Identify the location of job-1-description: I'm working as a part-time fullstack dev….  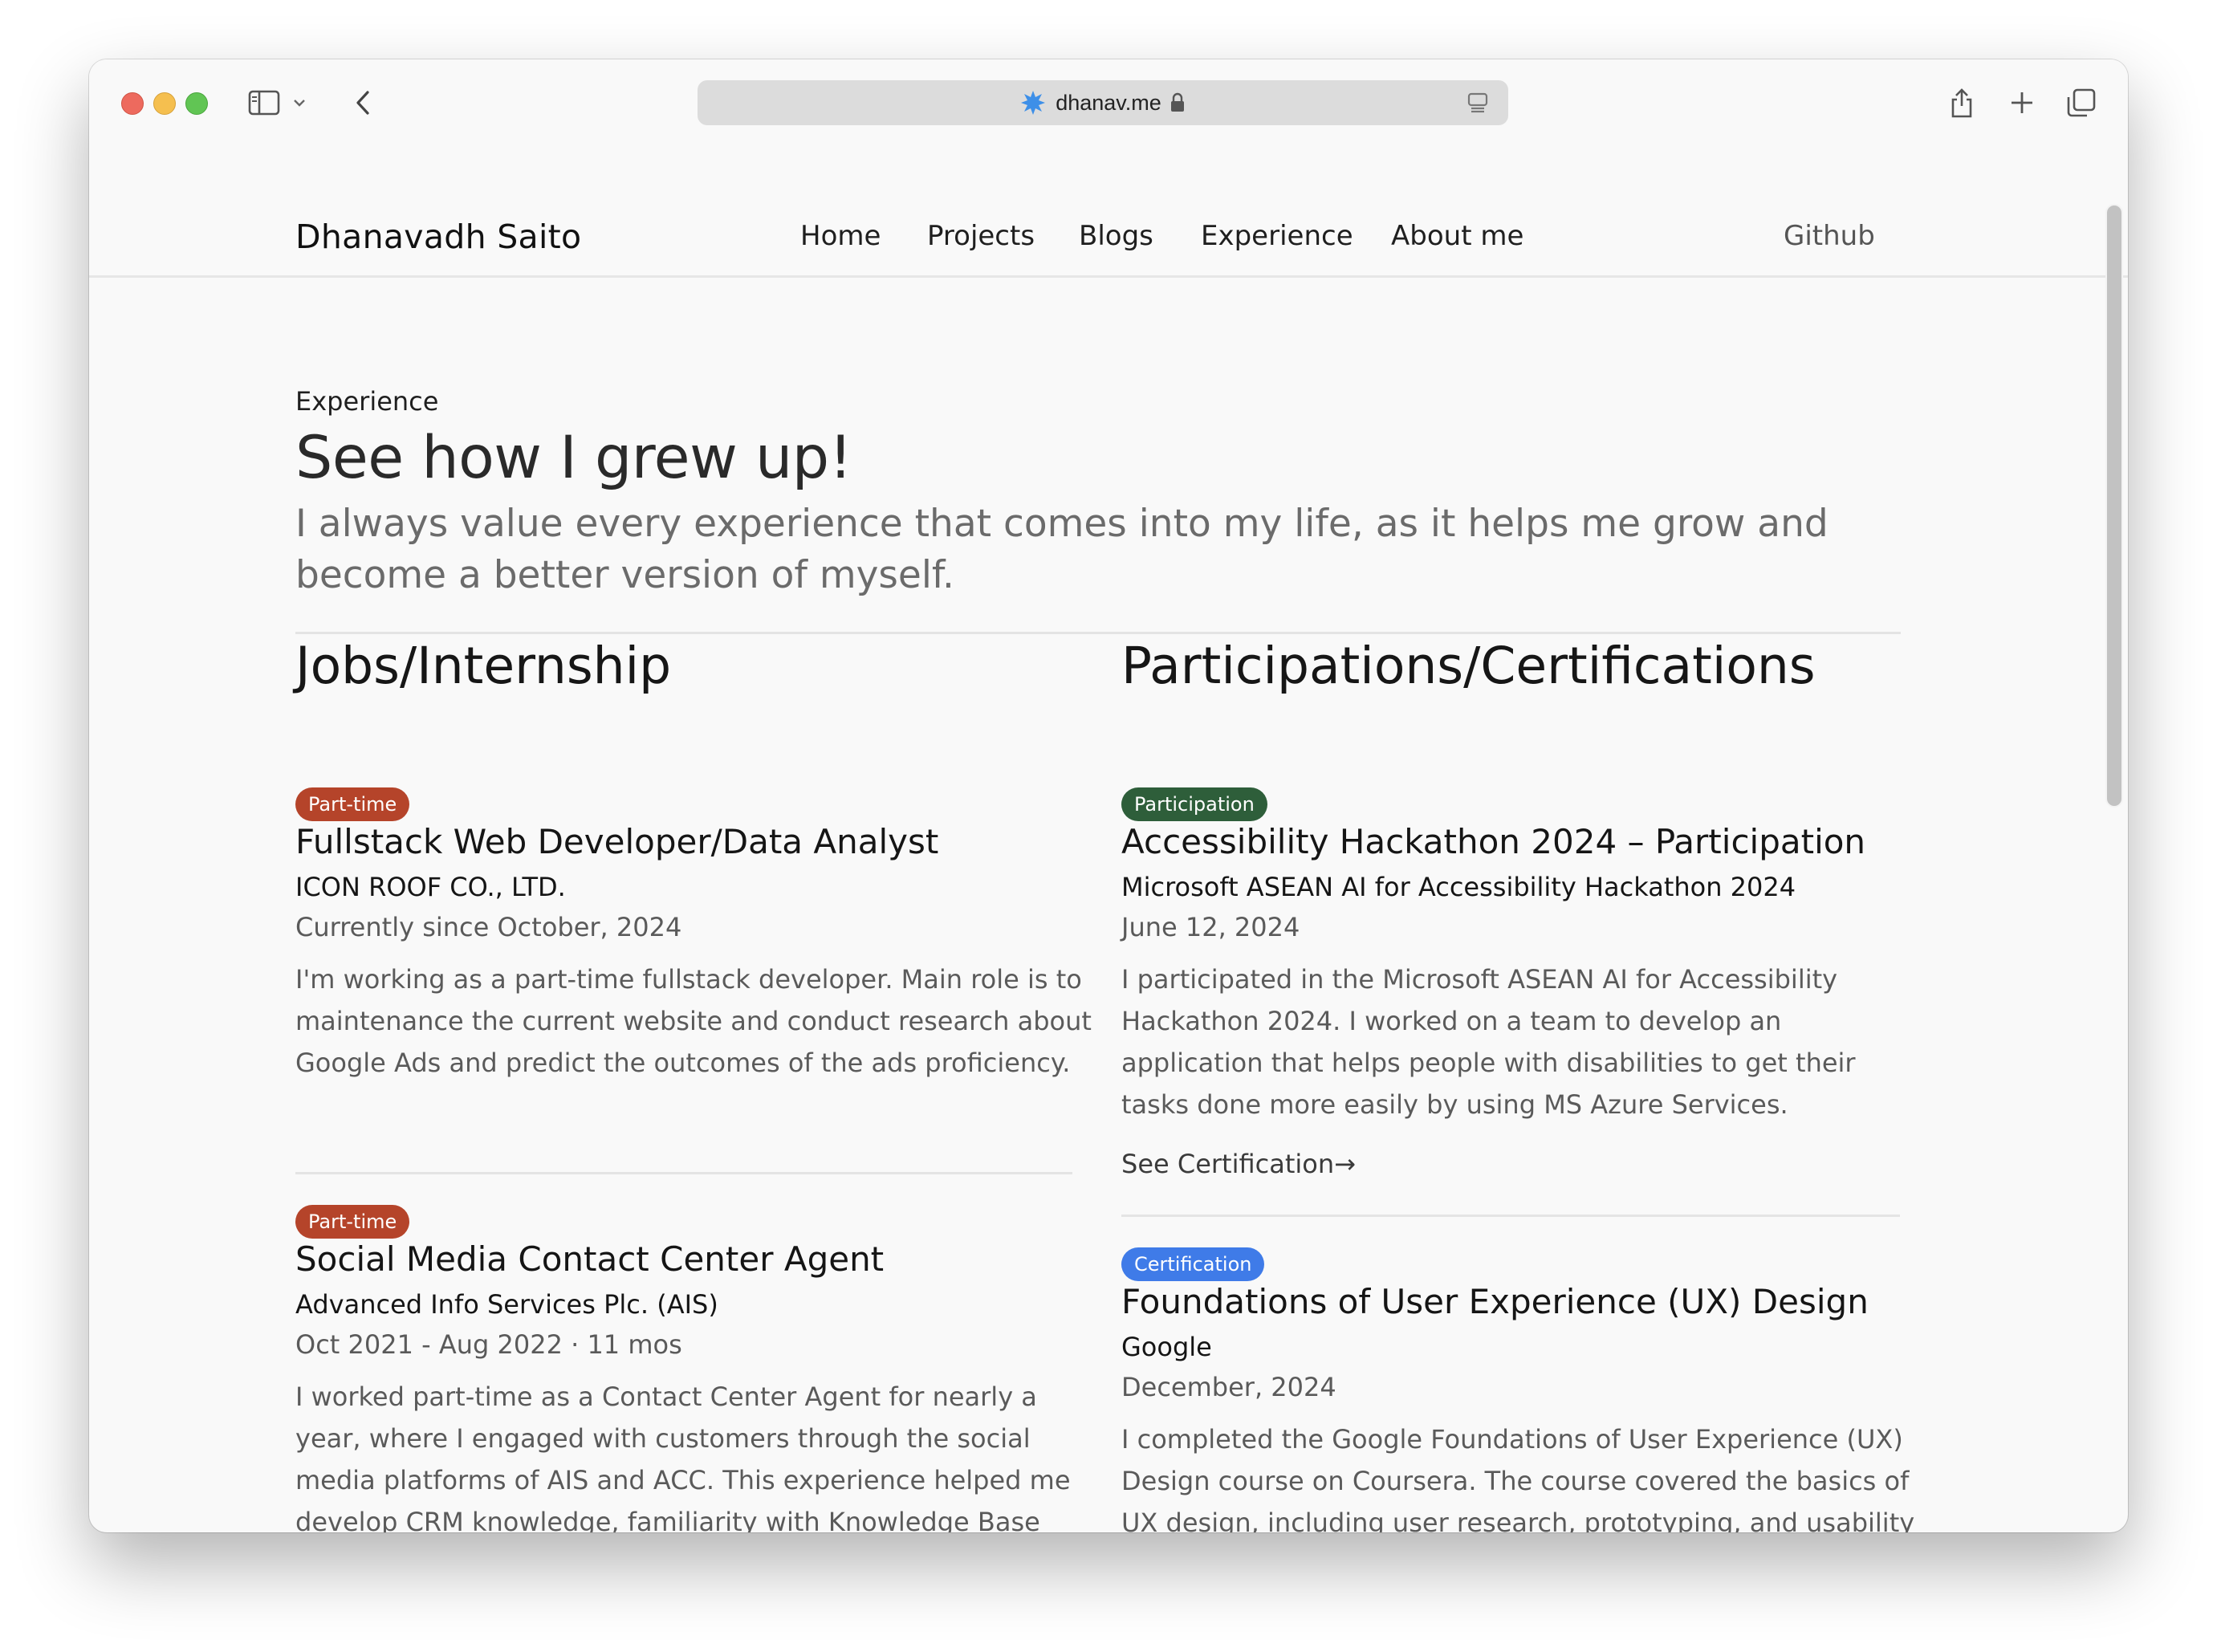
(693, 1021).